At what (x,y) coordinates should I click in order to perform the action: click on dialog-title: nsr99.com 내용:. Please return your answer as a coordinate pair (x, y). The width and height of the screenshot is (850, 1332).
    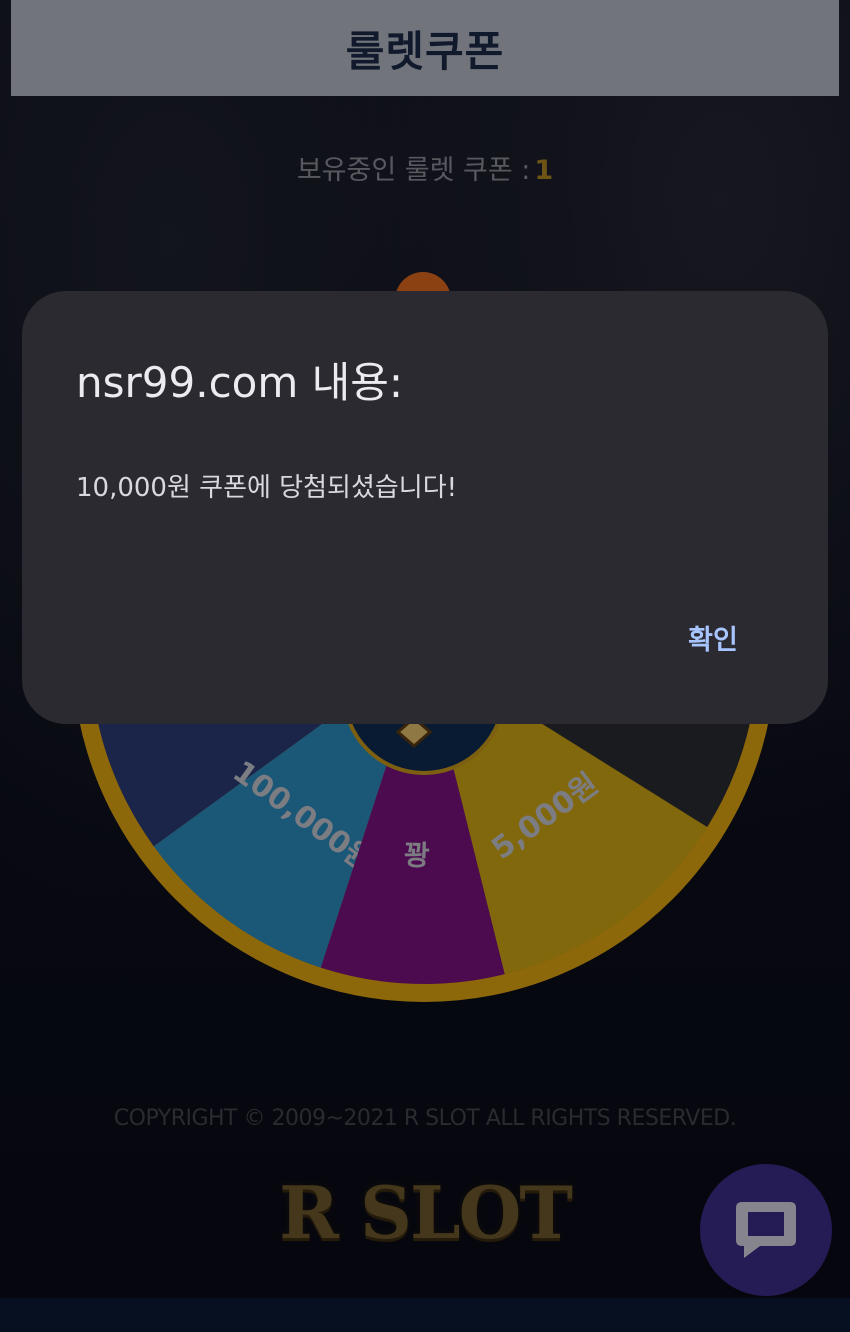
    Looking at the image, I should click on (240, 382).